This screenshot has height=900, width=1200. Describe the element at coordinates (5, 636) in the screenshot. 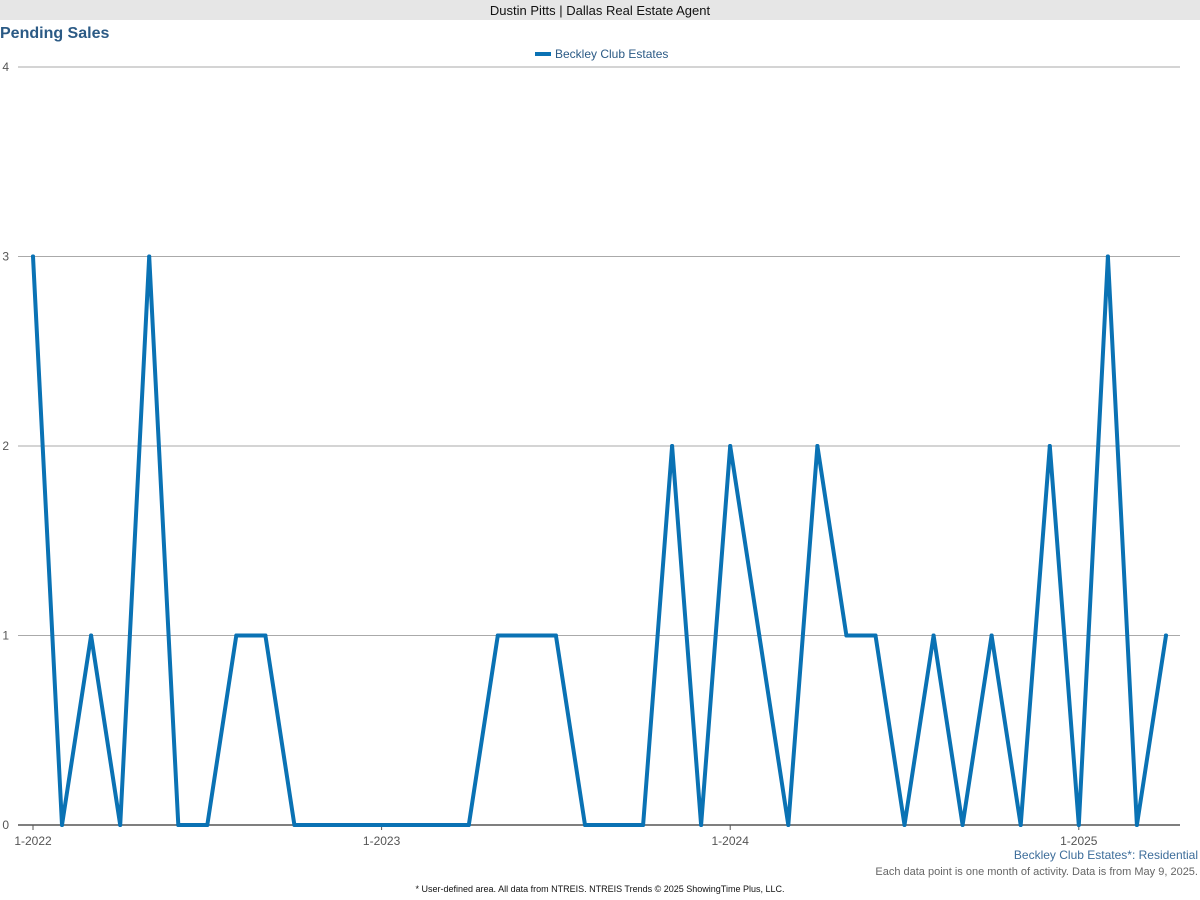

I see `y-tick-label: 1` at that location.